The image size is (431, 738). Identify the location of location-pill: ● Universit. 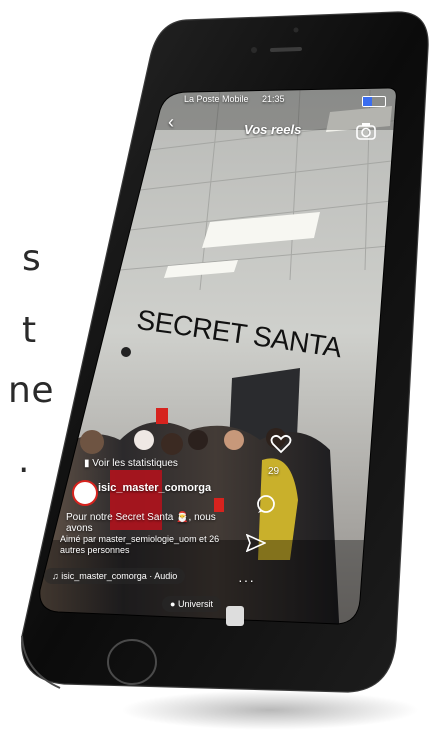
(191, 604).